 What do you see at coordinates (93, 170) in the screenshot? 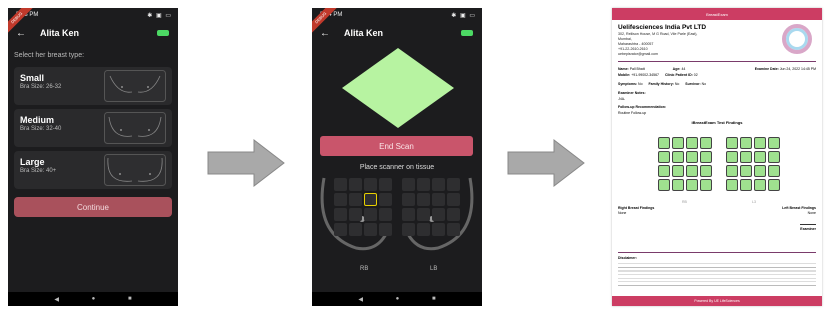
I see `size-card-large: Large Bra Size: 40+` at bounding box center [93, 170].